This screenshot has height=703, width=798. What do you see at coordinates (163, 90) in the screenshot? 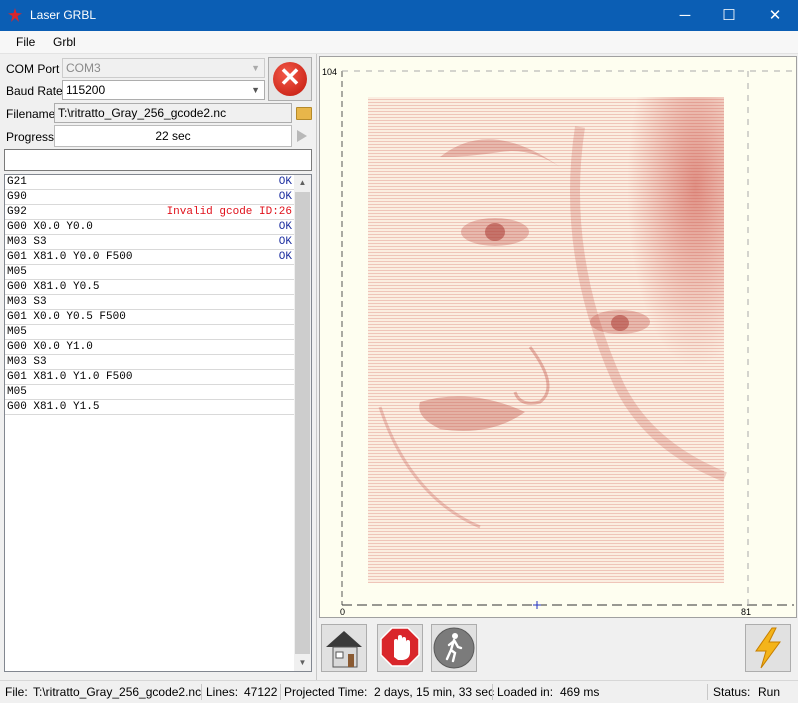
I see `baud-rate-select: 115200 ▼` at bounding box center [163, 90].